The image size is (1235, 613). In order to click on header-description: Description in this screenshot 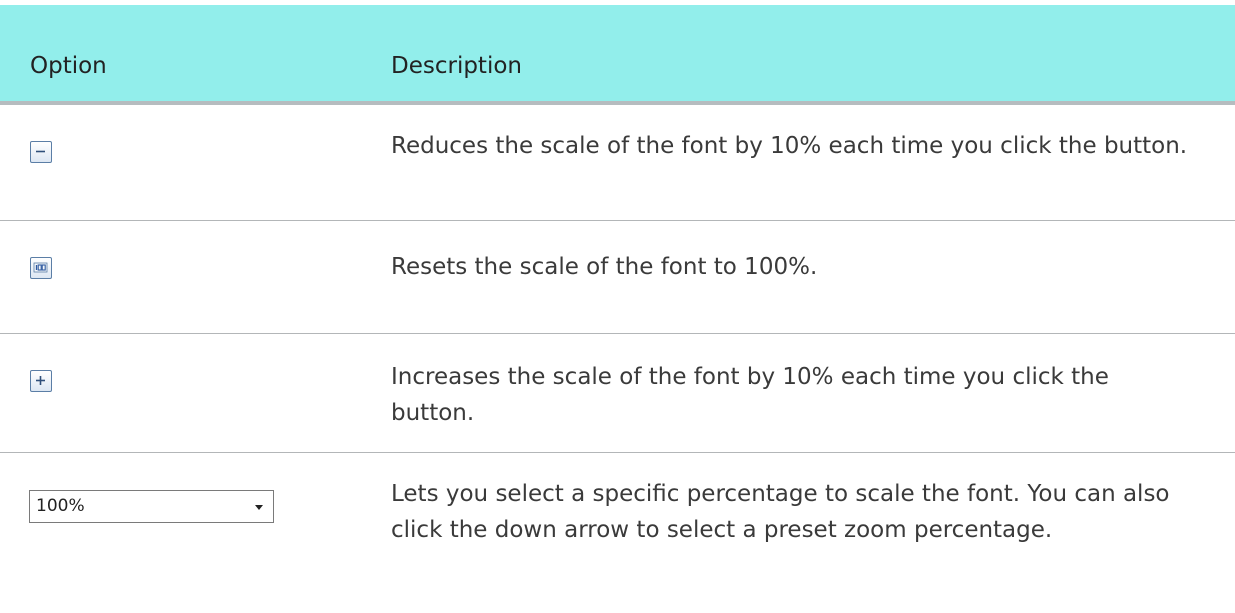, I will do `click(456, 66)`.